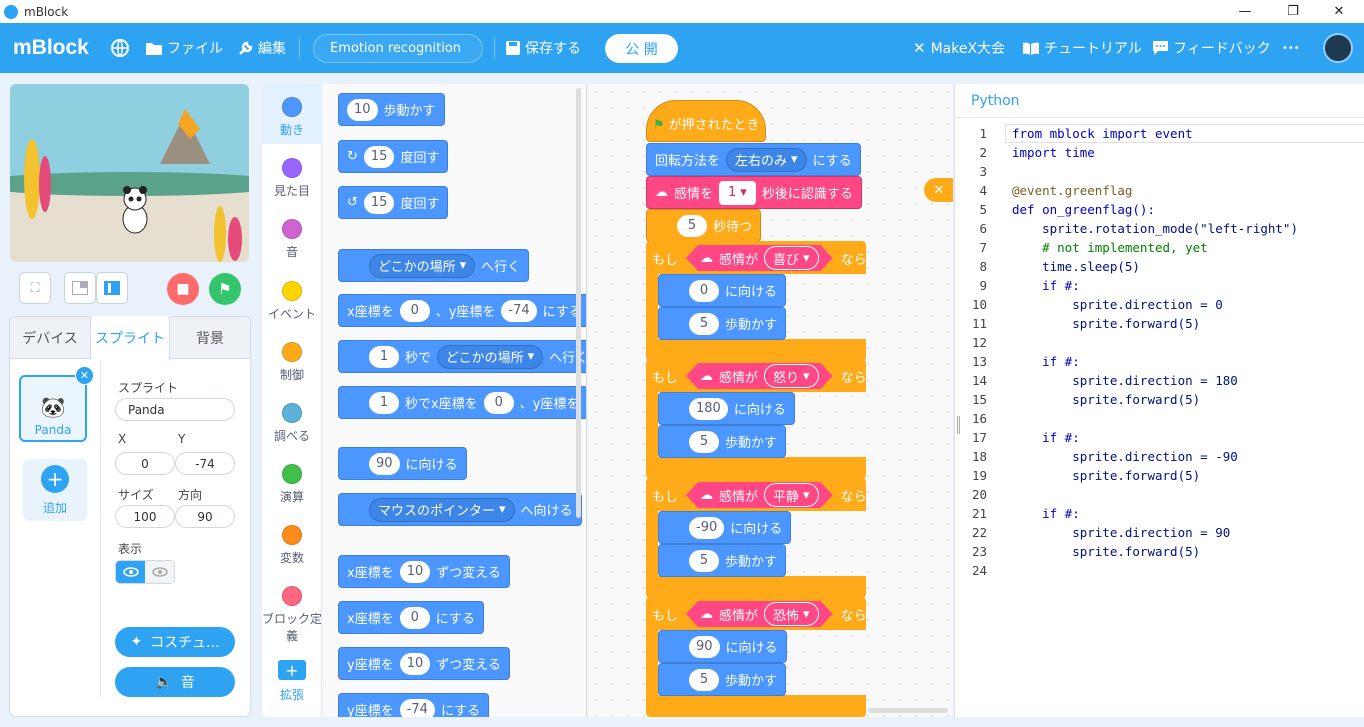 This screenshot has width=1364, height=727. I want to click on set-y-block: y座標を -74 にする, so click(414, 705).